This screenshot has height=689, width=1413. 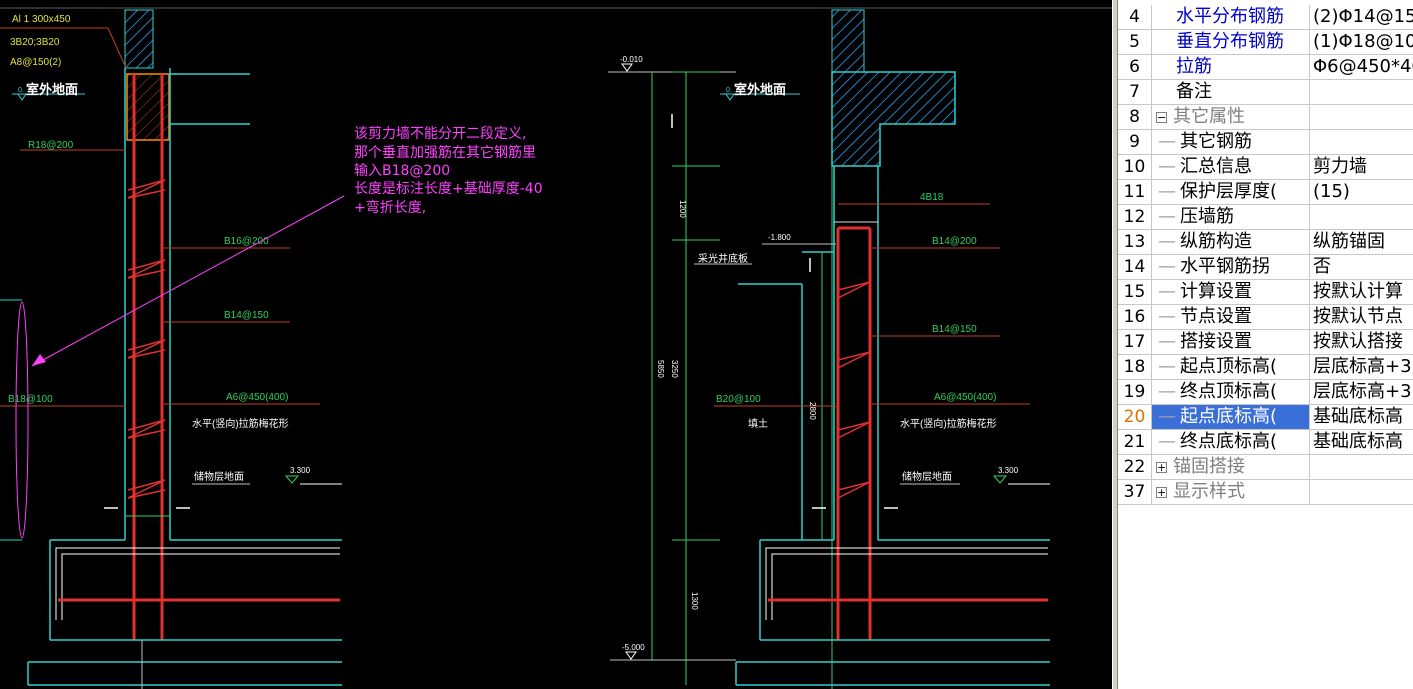 I want to click on property-row-number: 19, so click(x=1135, y=392).